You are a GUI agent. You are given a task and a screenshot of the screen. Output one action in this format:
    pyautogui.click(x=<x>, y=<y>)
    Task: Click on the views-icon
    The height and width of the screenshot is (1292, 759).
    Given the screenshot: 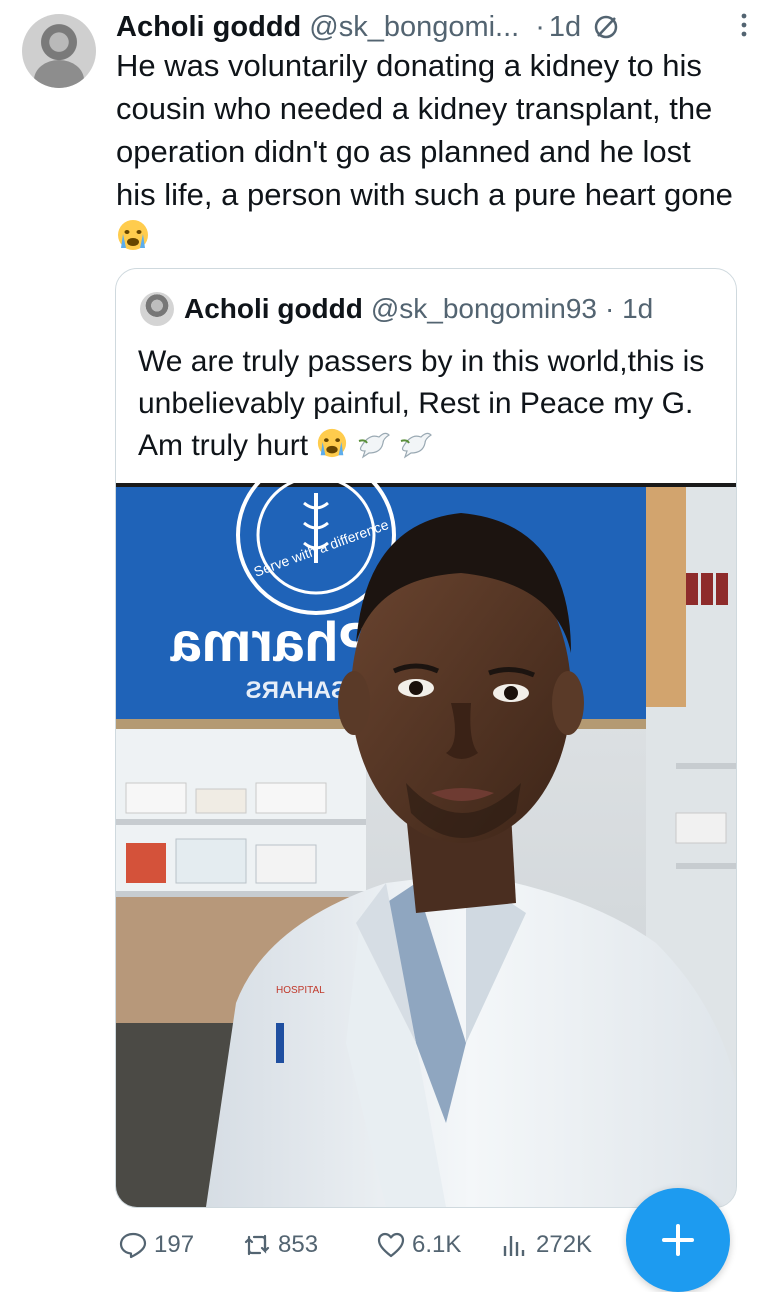 What is the action you would take?
    pyautogui.click(x=514, y=1246)
    